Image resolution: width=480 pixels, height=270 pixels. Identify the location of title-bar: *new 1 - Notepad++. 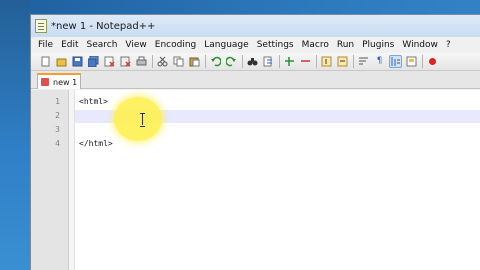
(255, 26).